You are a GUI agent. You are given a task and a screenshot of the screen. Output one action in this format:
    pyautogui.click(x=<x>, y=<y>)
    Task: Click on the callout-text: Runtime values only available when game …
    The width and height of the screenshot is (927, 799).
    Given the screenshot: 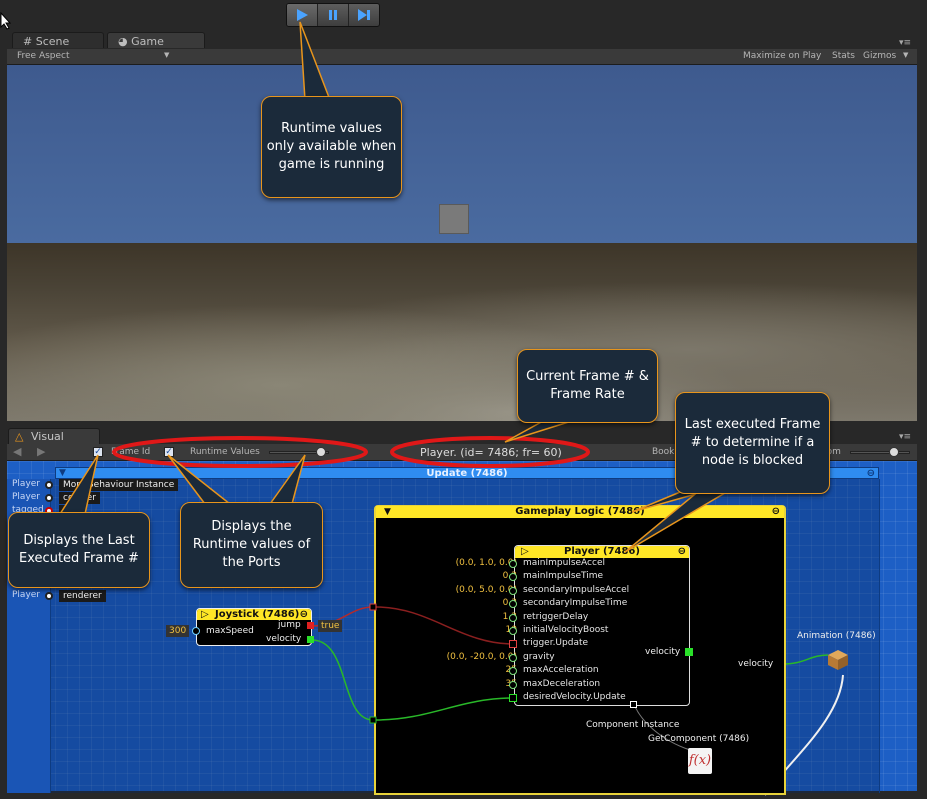 What is the action you would take?
    pyautogui.click(x=331, y=146)
    